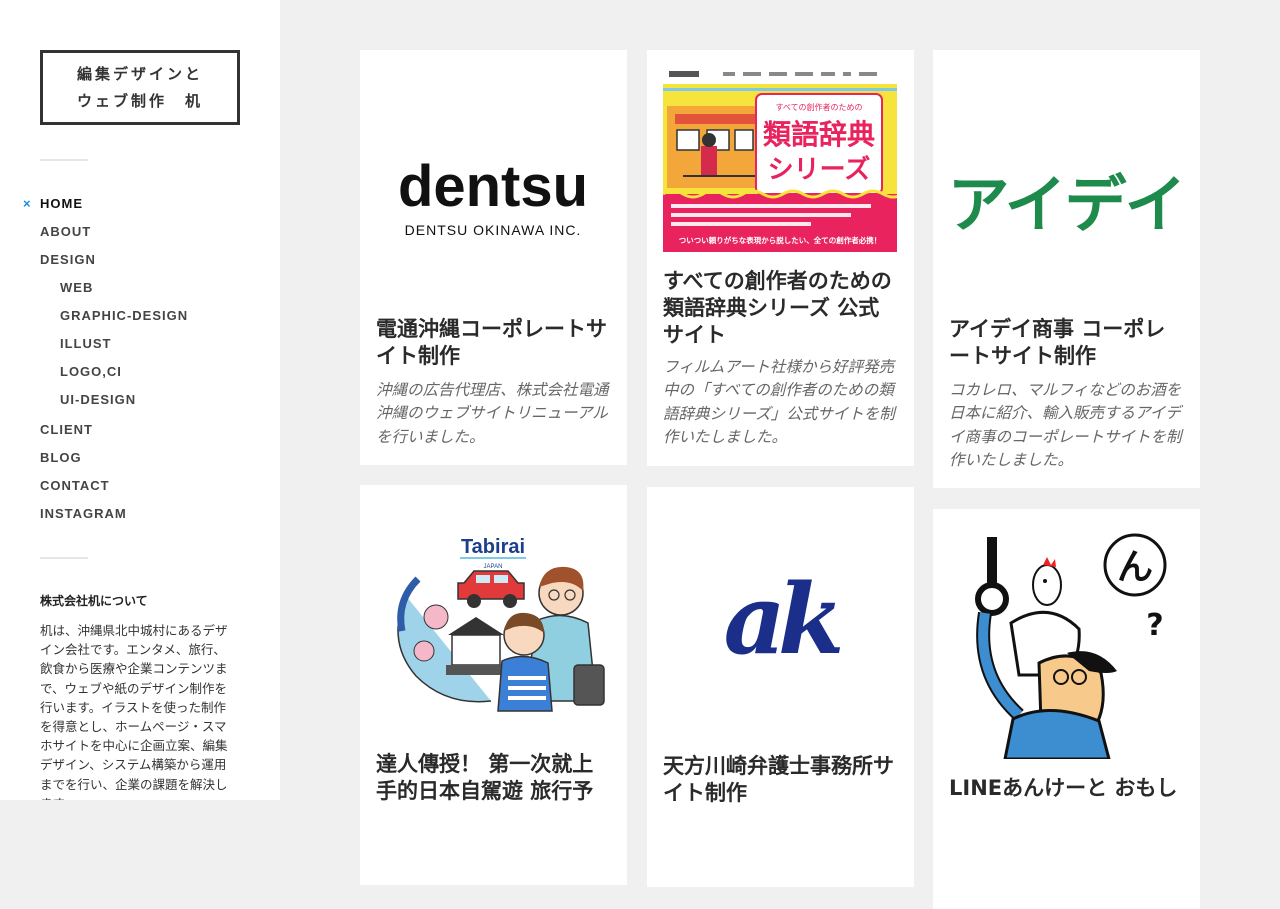 This screenshot has width=1280, height=909. I want to click on tabirai-illustration-icon: Tabirai JAPAN, so click(501, 624).